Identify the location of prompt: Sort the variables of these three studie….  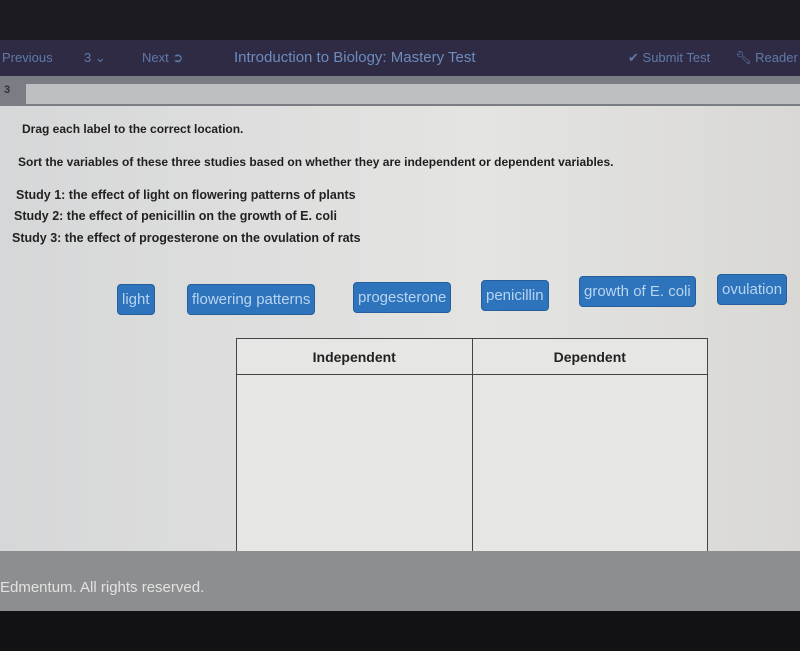
(316, 162).